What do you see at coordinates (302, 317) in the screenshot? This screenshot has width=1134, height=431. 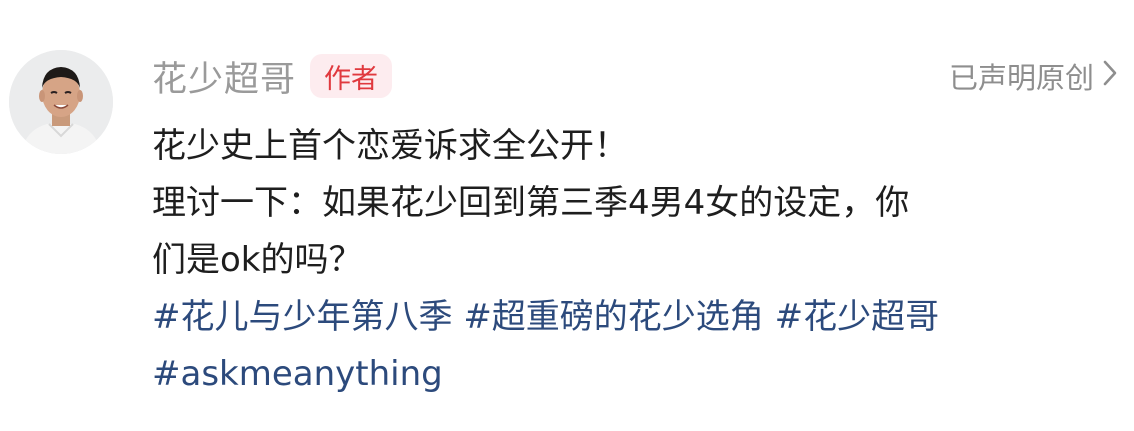 I see `hashtag-link: #花儿与少年第八季` at bounding box center [302, 317].